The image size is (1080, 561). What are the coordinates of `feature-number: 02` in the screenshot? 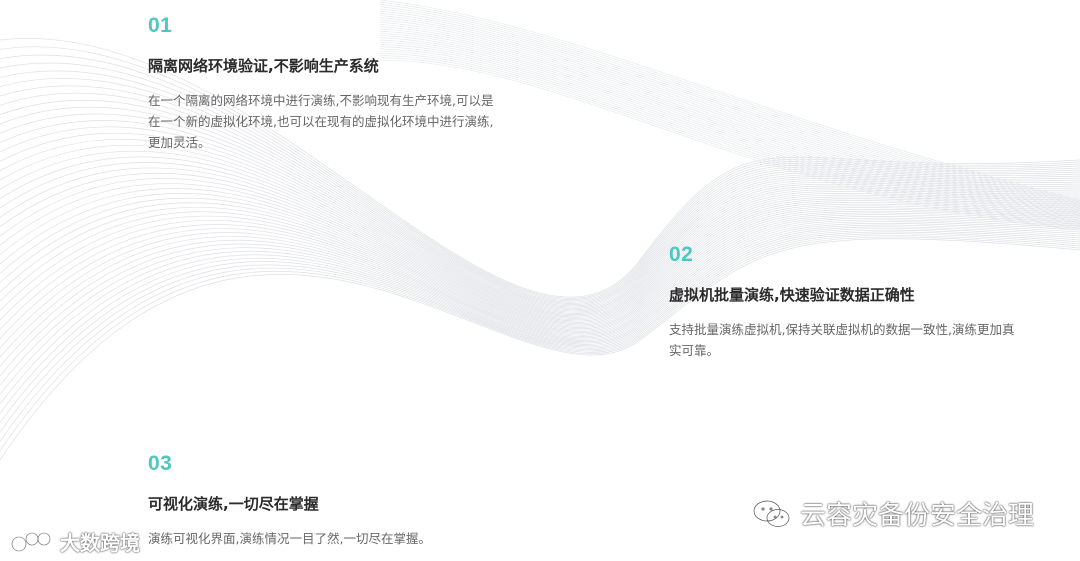 It's located at (681, 254).